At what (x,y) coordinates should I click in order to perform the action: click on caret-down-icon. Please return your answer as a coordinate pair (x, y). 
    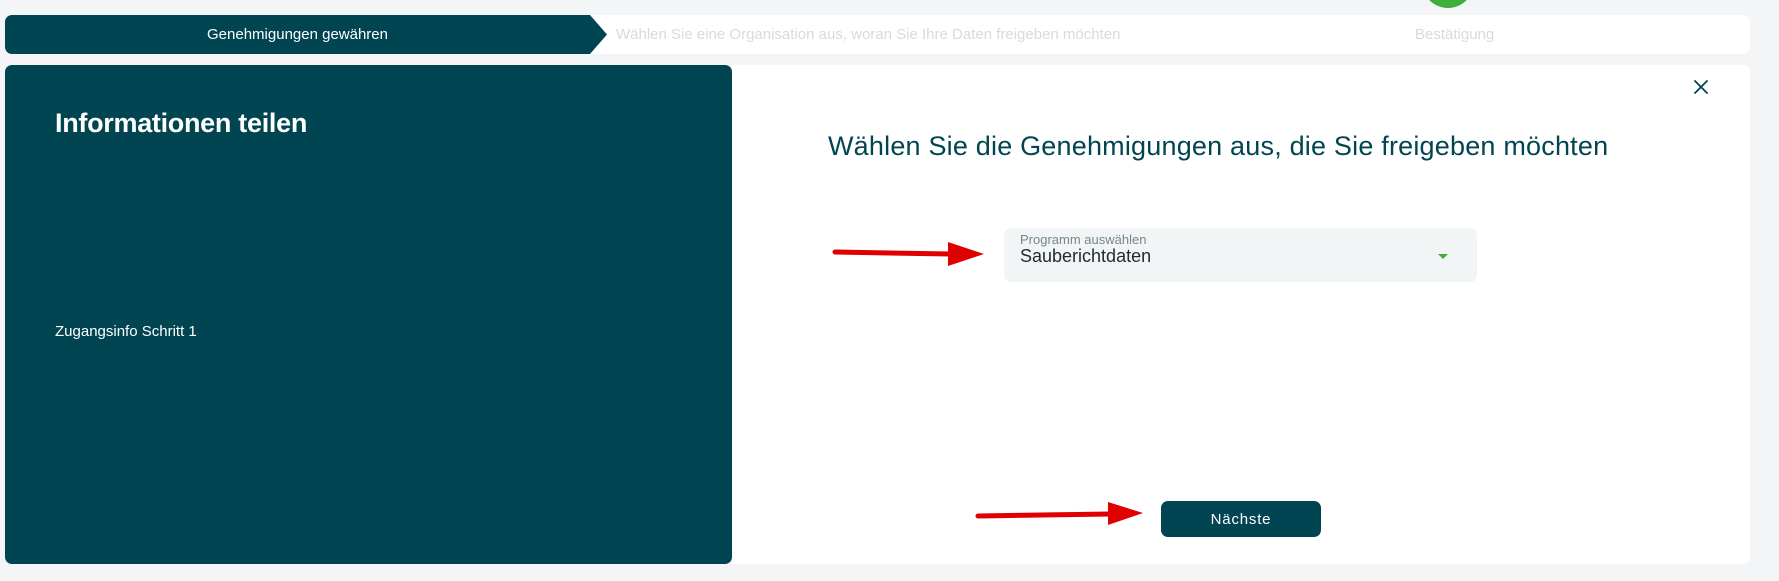
    Looking at the image, I should click on (1443, 256).